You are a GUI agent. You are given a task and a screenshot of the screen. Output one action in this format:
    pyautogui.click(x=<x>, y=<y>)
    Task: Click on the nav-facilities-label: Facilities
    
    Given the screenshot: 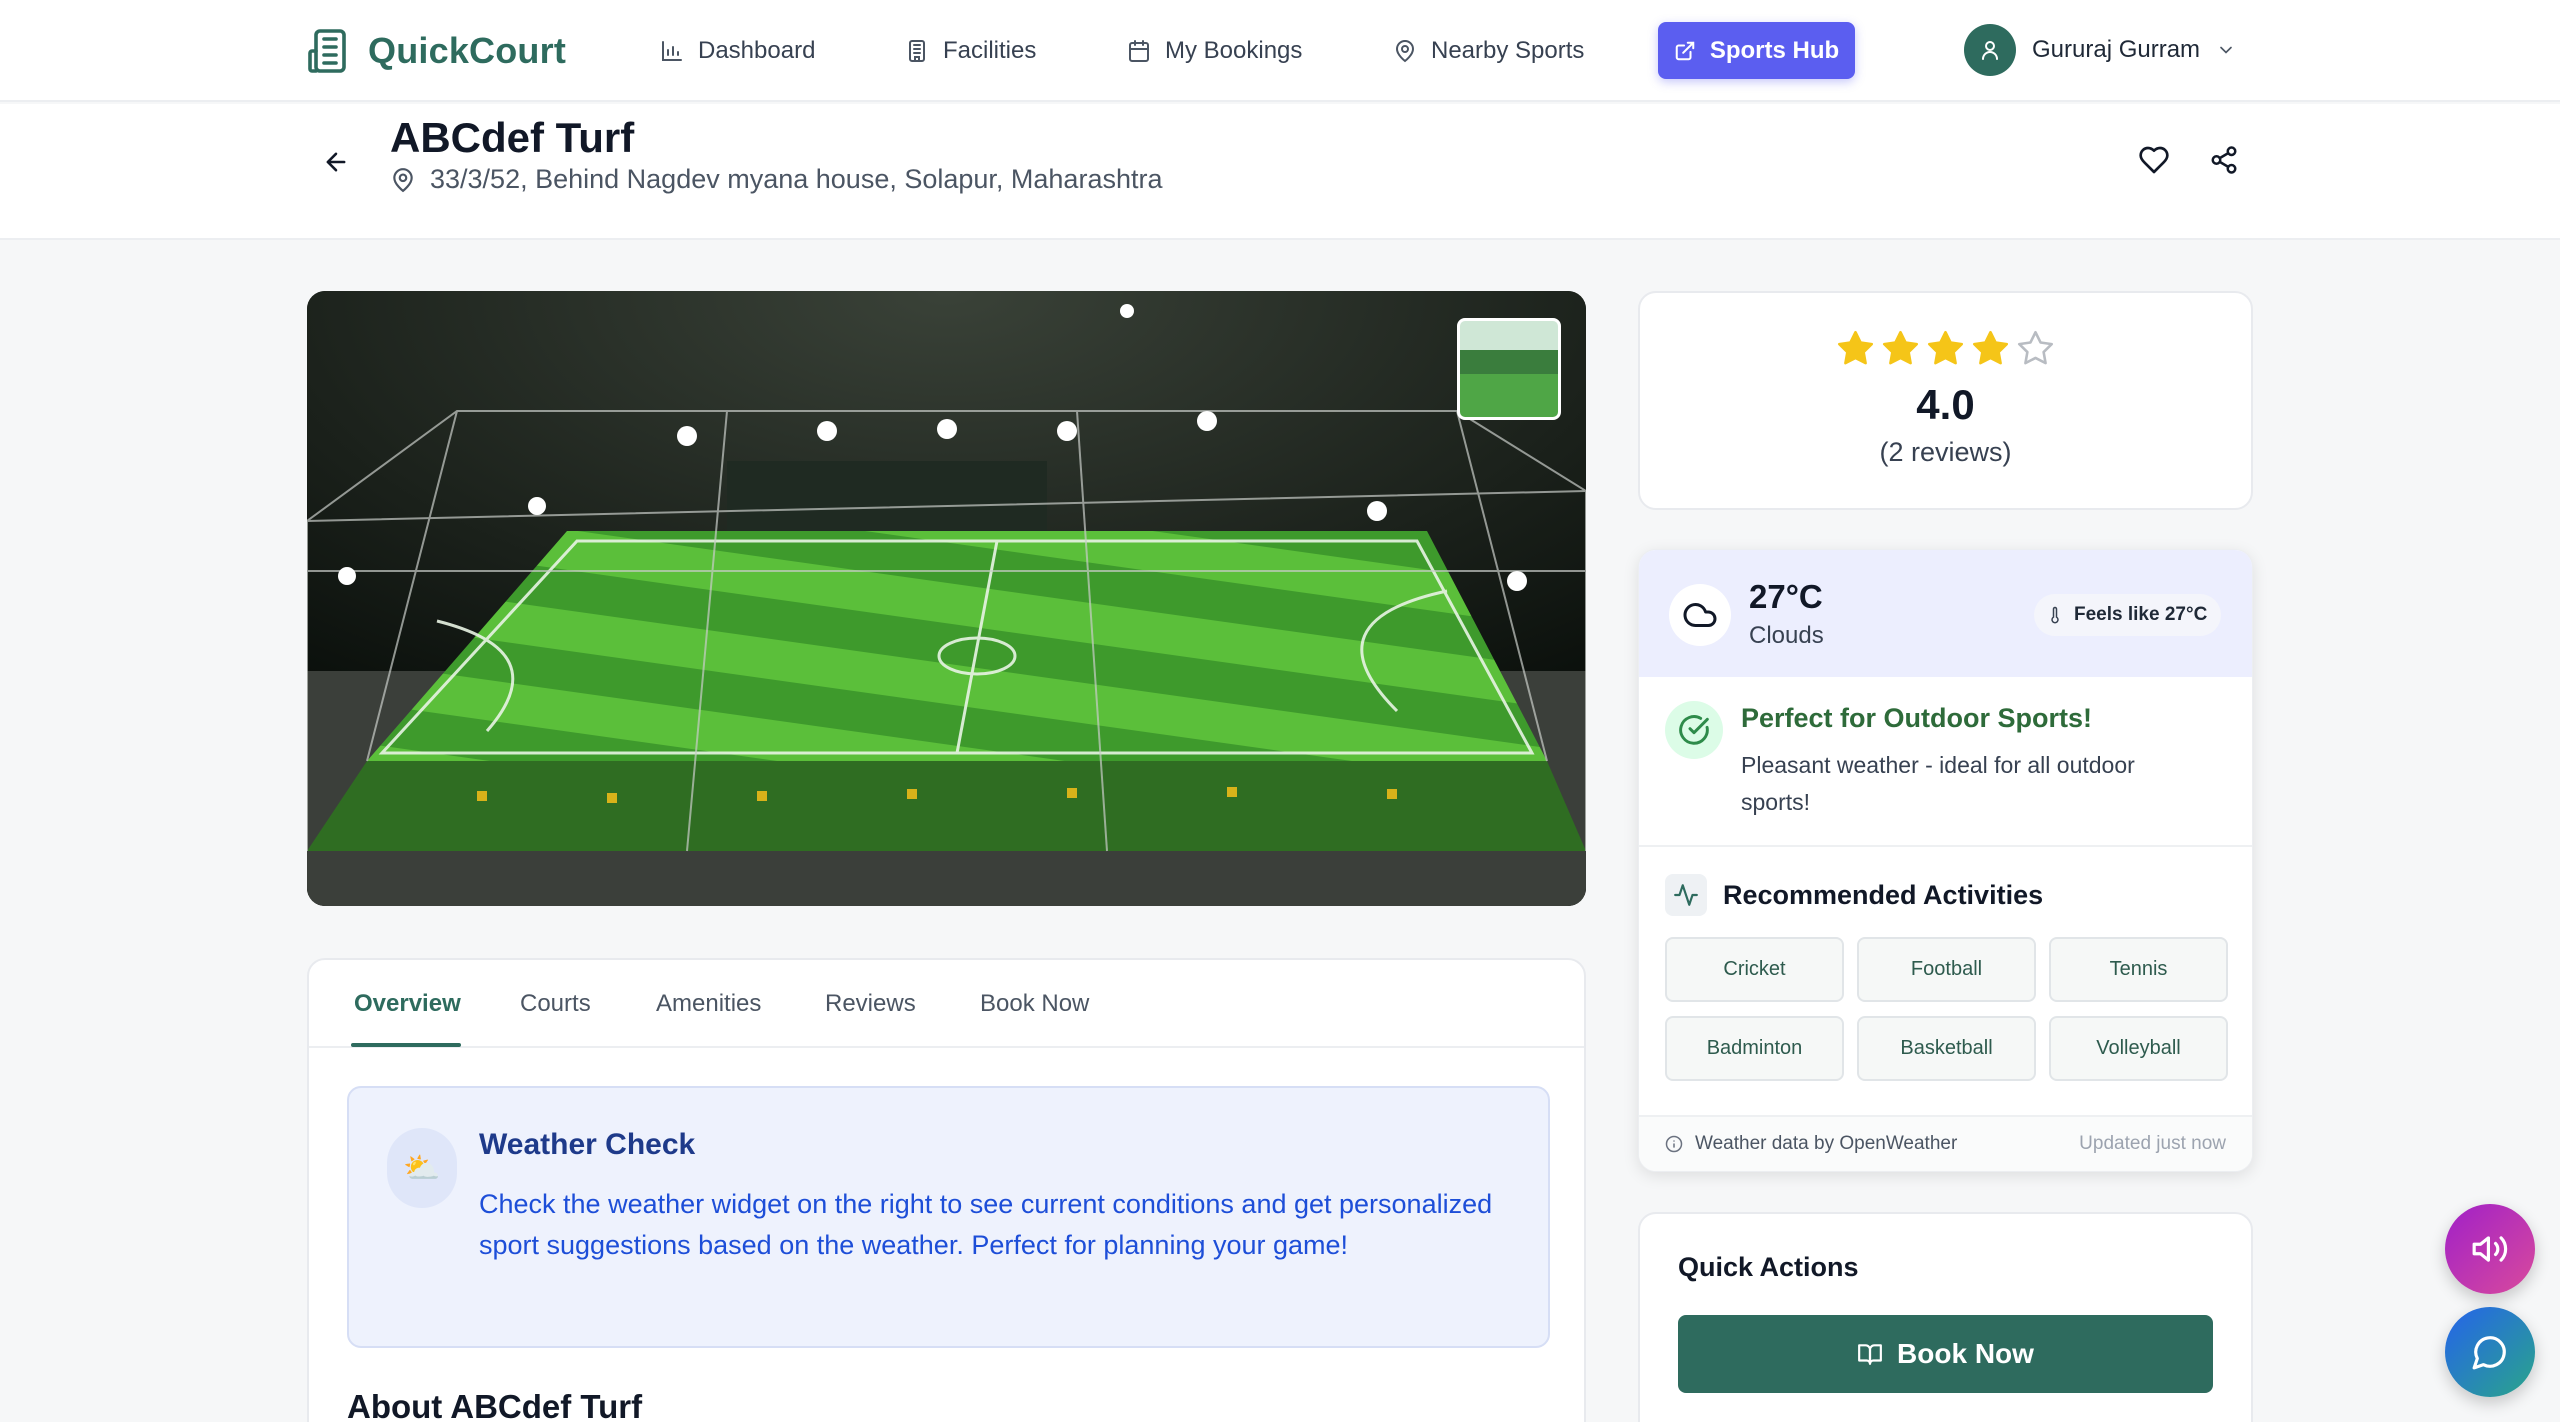 What is the action you would take?
    pyautogui.click(x=990, y=50)
    